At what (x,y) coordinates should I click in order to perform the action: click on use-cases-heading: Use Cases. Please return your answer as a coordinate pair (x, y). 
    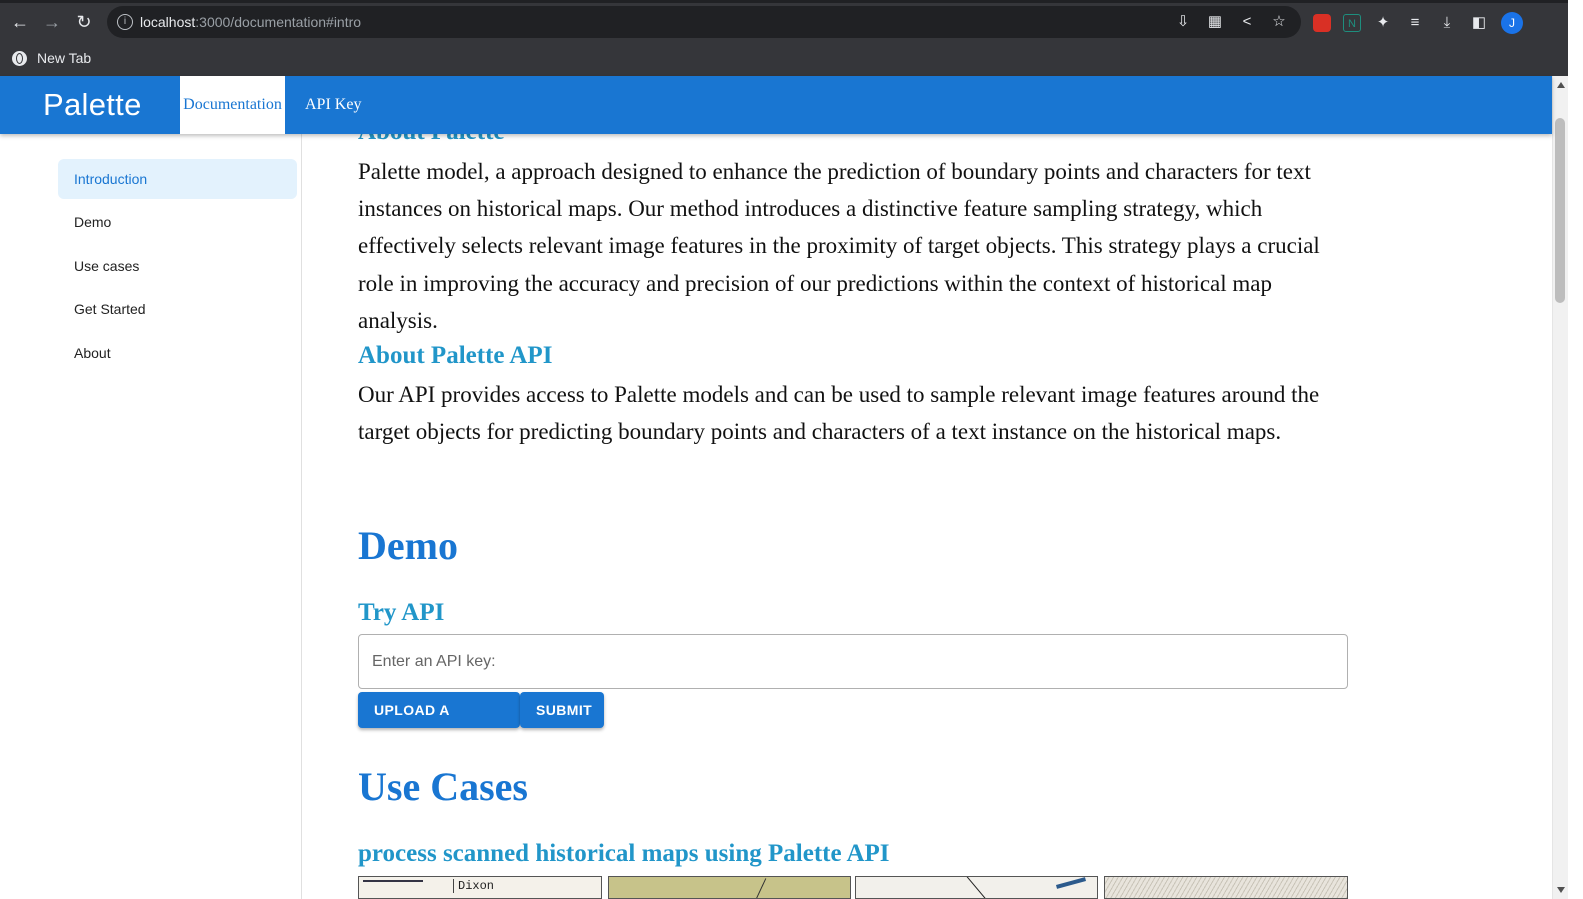
    Looking at the image, I should click on (443, 786).